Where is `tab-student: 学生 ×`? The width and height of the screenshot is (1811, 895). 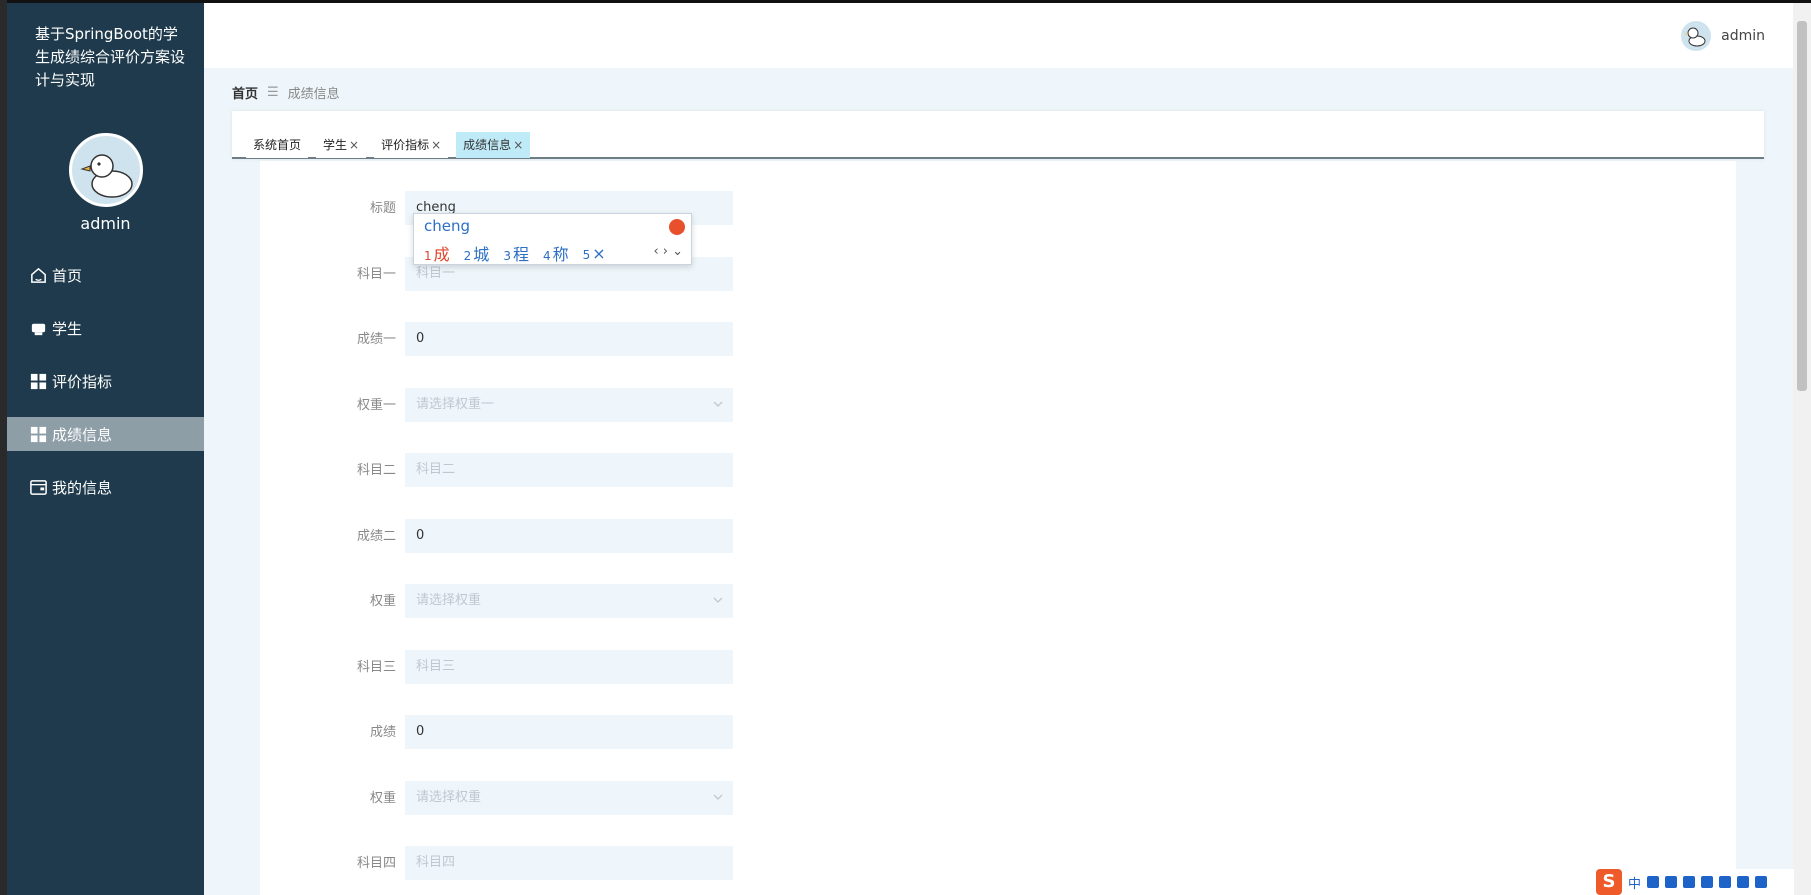
tab-student: 学生 × is located at coordinates (341, 145).